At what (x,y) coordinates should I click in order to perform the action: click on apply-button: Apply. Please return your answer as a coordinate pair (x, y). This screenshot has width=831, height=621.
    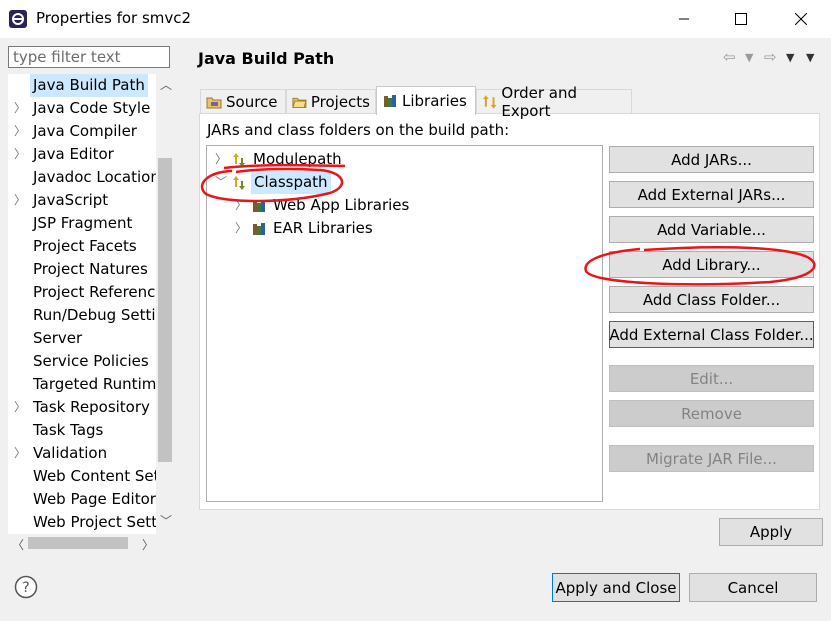
    Looking at the image, I should click on (771, 532).